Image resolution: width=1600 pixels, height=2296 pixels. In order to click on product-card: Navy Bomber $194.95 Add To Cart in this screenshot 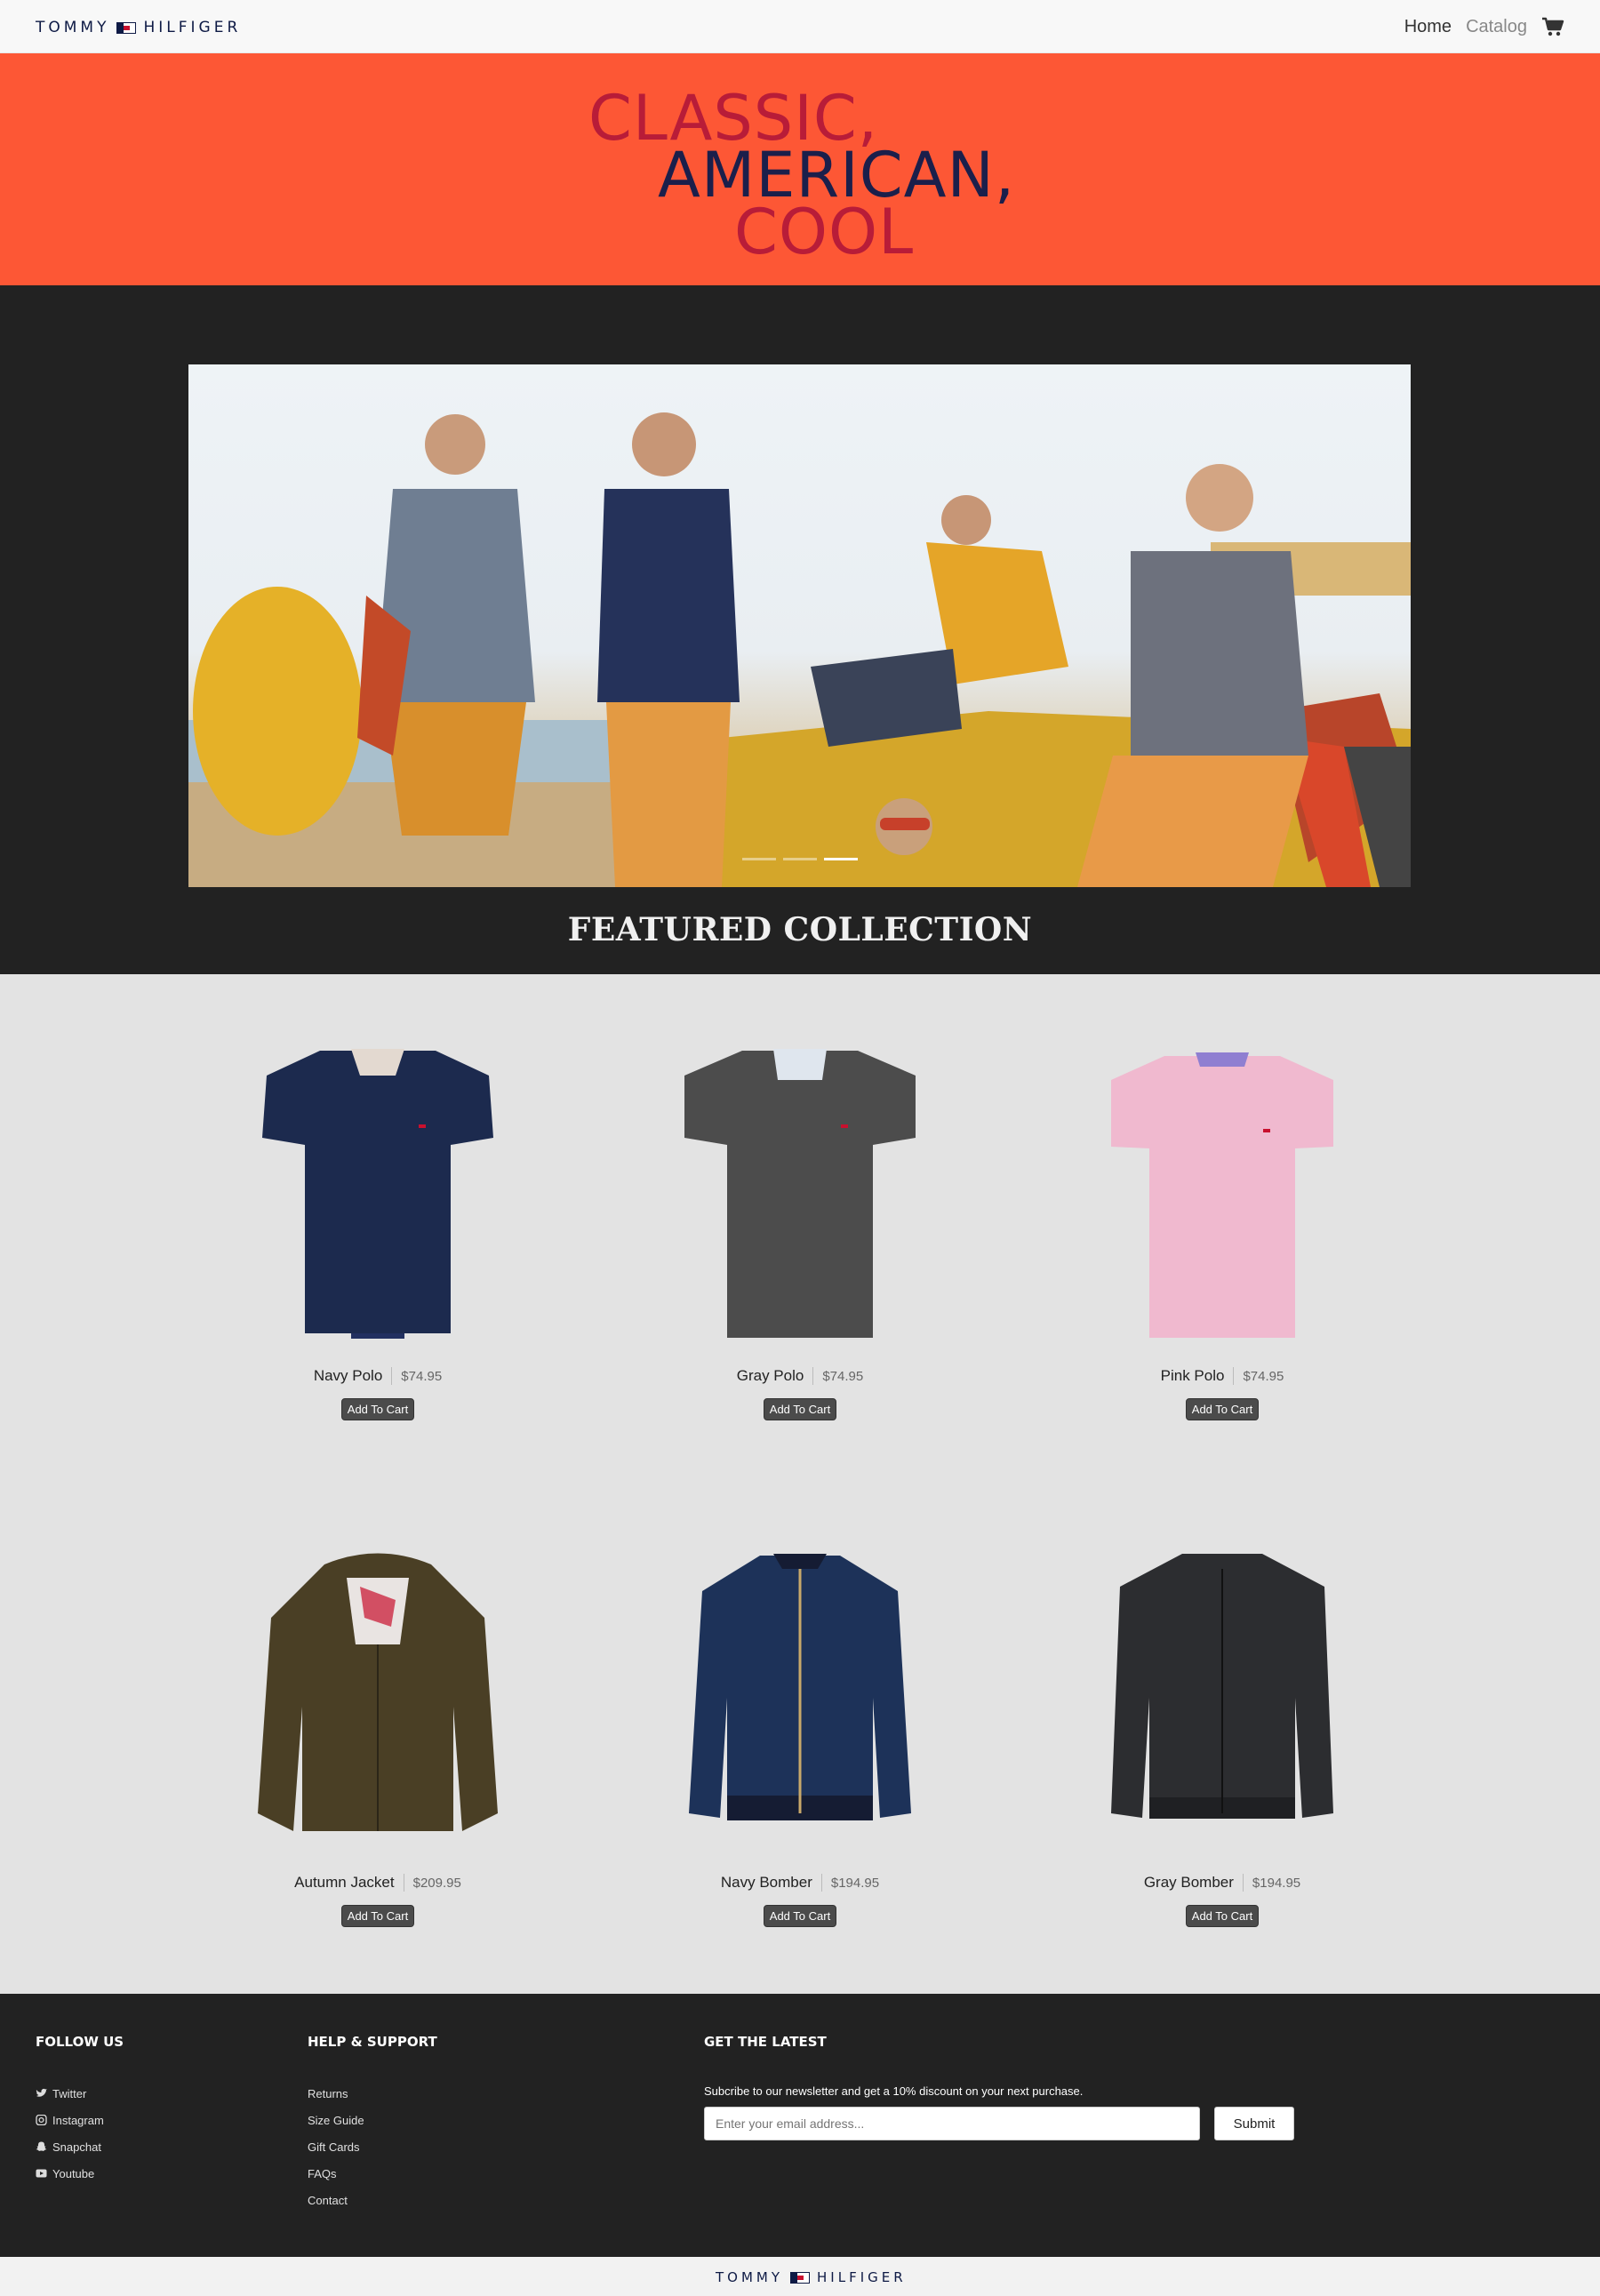, I will do `click(800, 1737)`.